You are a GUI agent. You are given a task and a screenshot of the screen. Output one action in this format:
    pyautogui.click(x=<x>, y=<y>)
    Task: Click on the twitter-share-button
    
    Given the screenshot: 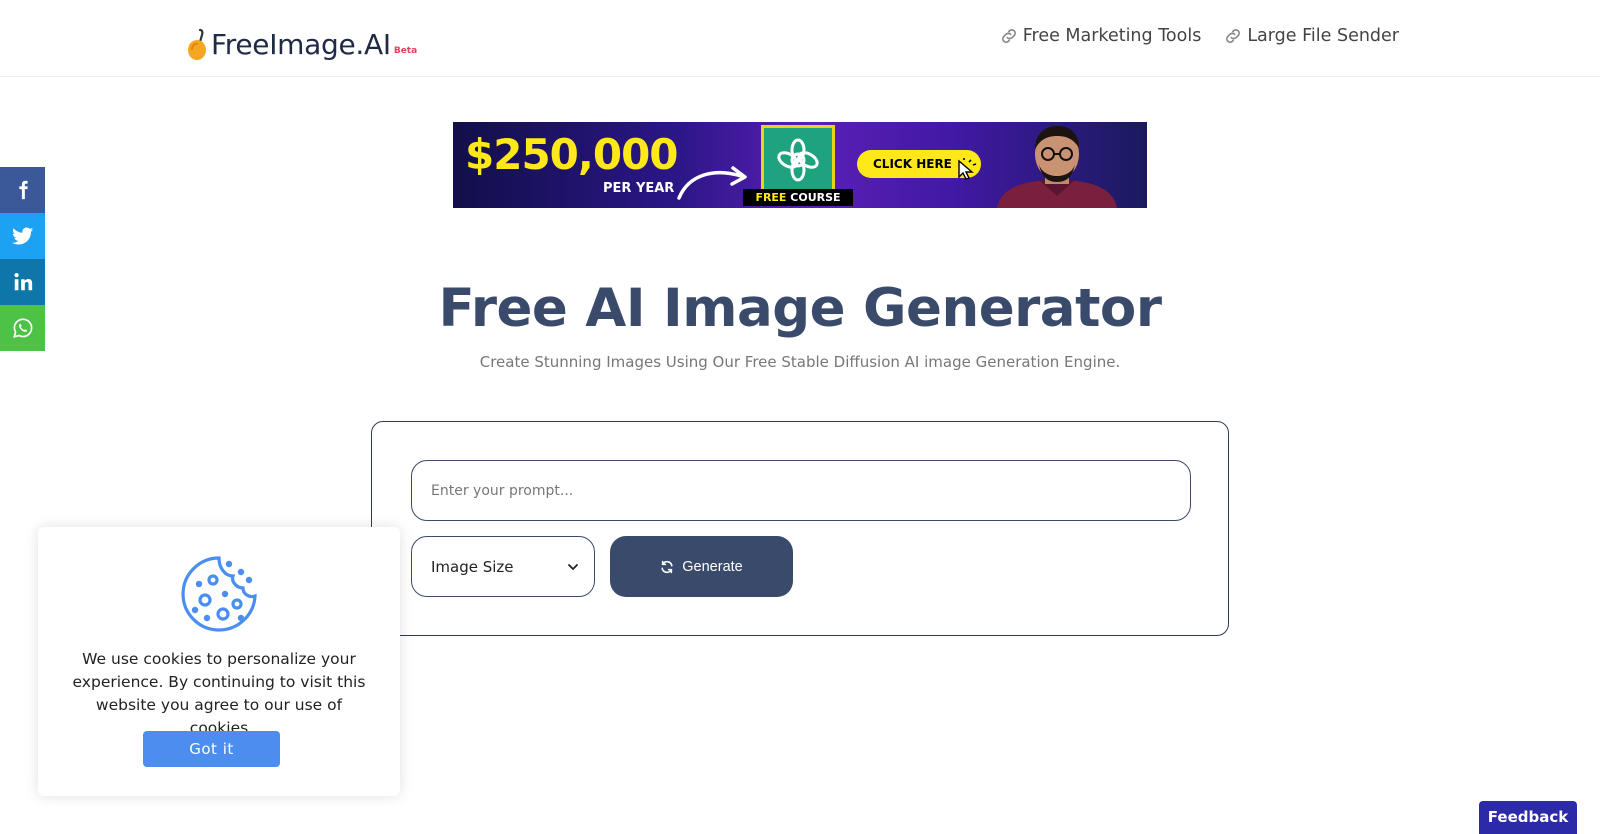 What is the action you would take?
    pyautogui.click(x=22, y=236)
    